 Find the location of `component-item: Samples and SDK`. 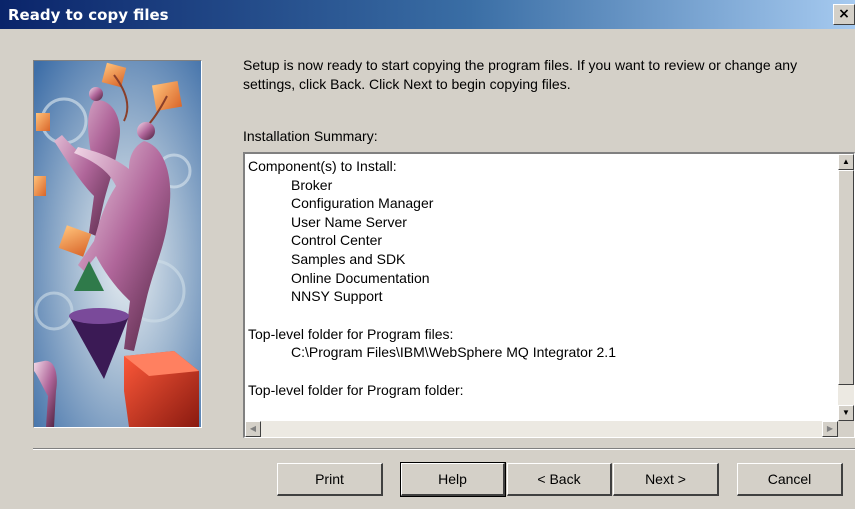

component-item: Samples and SDK is located at coordinates (348, 258).